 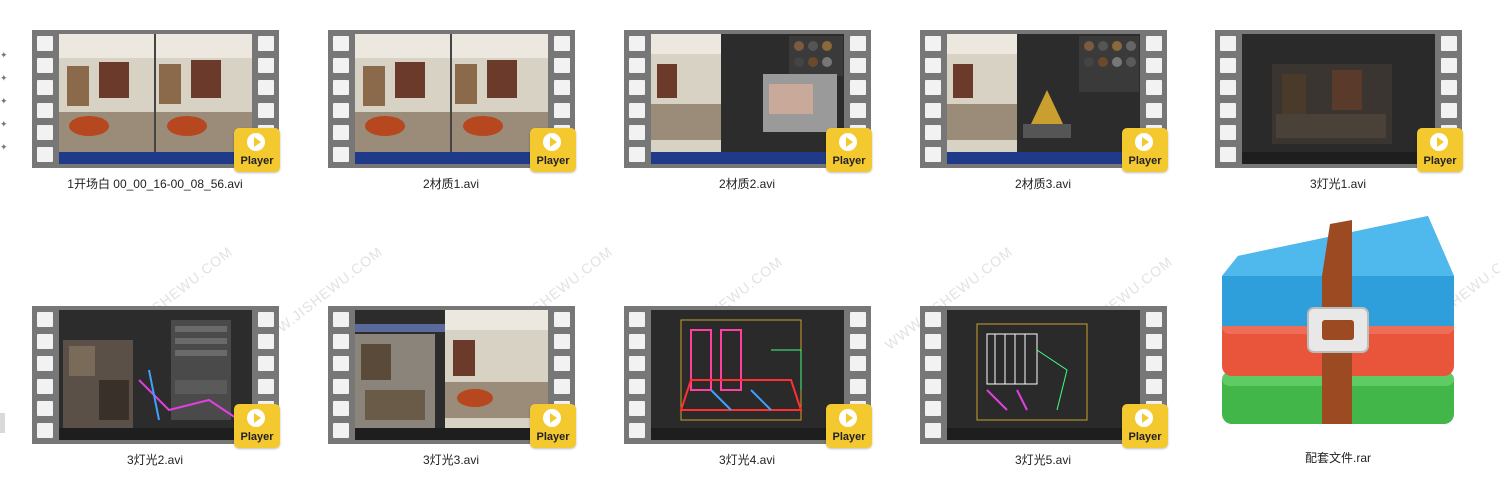 I want to click on file-item: Player 1开场白 00_00_16-00_08_56.avi, so click(x=140, y=95).